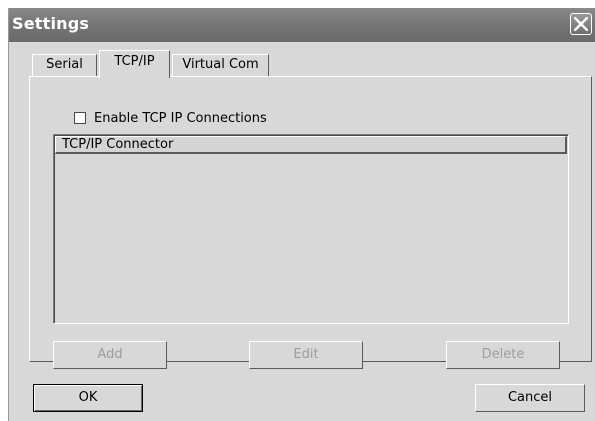 The image size is (595, 421). I want to click on enable-tcp-ip-label: Enable TCP IP Connections, so click(180, 118).